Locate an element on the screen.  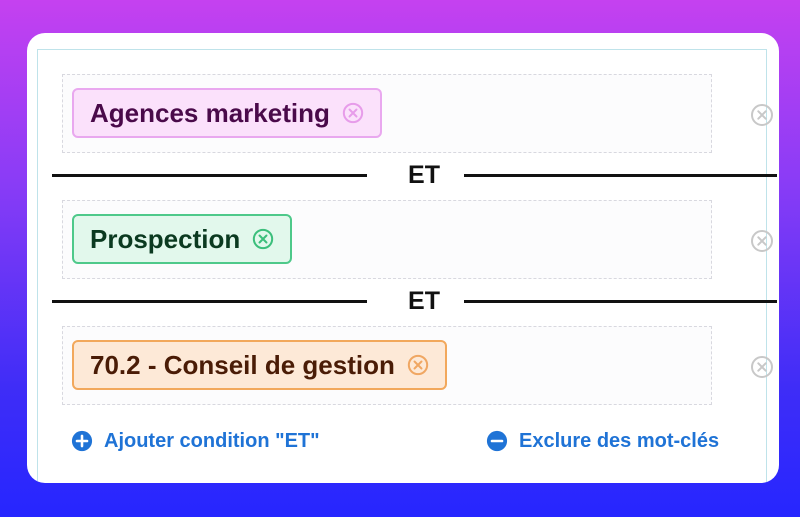
remove-row-1-close-icon is located at coordinates (762, 115).